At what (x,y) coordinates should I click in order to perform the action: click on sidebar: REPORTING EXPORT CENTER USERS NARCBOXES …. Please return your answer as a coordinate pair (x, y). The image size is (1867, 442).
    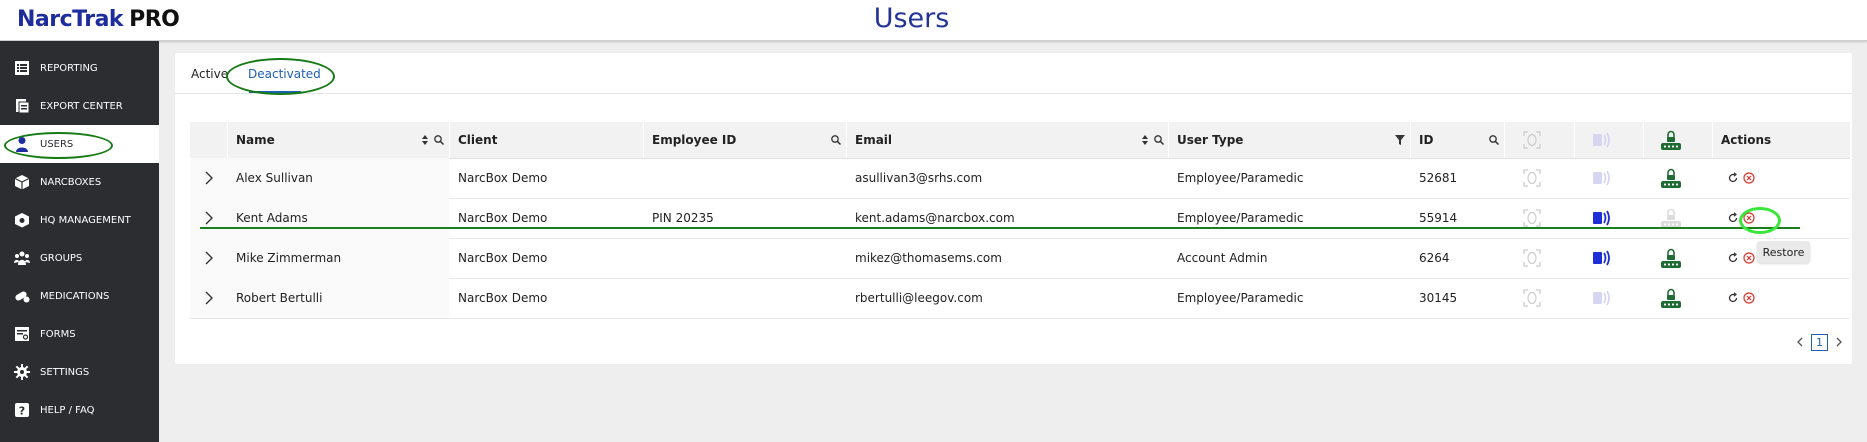
    Looking at the image, I should click on (79, 241).